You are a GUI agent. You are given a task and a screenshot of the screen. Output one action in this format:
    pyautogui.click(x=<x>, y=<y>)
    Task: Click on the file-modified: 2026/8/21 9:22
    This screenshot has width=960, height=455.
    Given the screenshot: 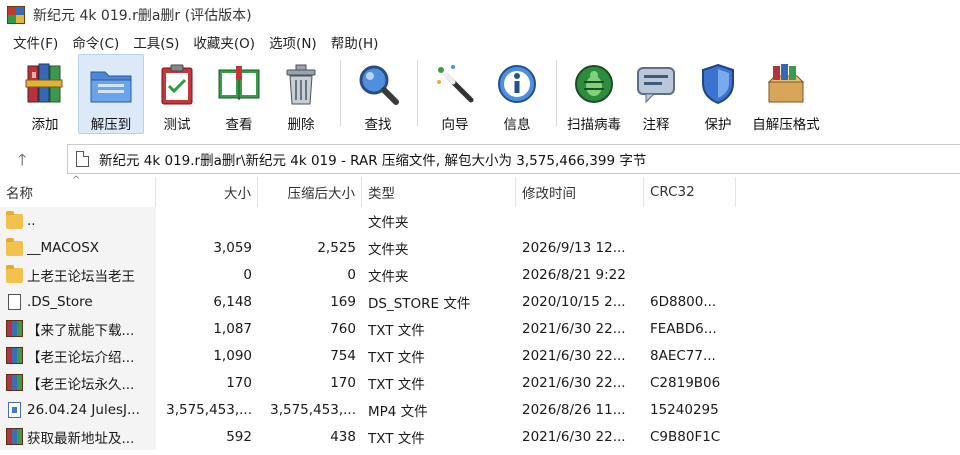 What is the action you would take?
    pyautogui.click(x=574, y=274)
    